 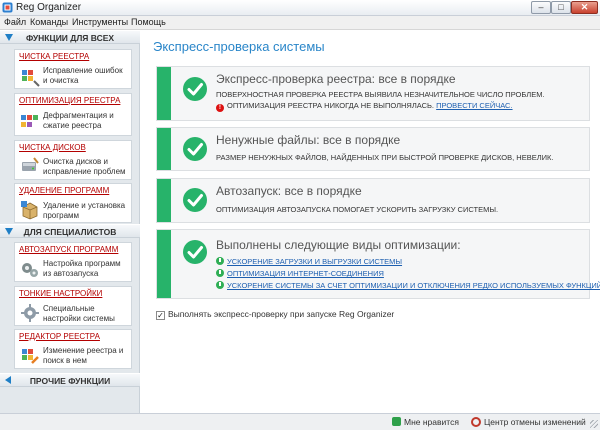 I want to click on registry-optimize-icon, so click(x=29, y=121).